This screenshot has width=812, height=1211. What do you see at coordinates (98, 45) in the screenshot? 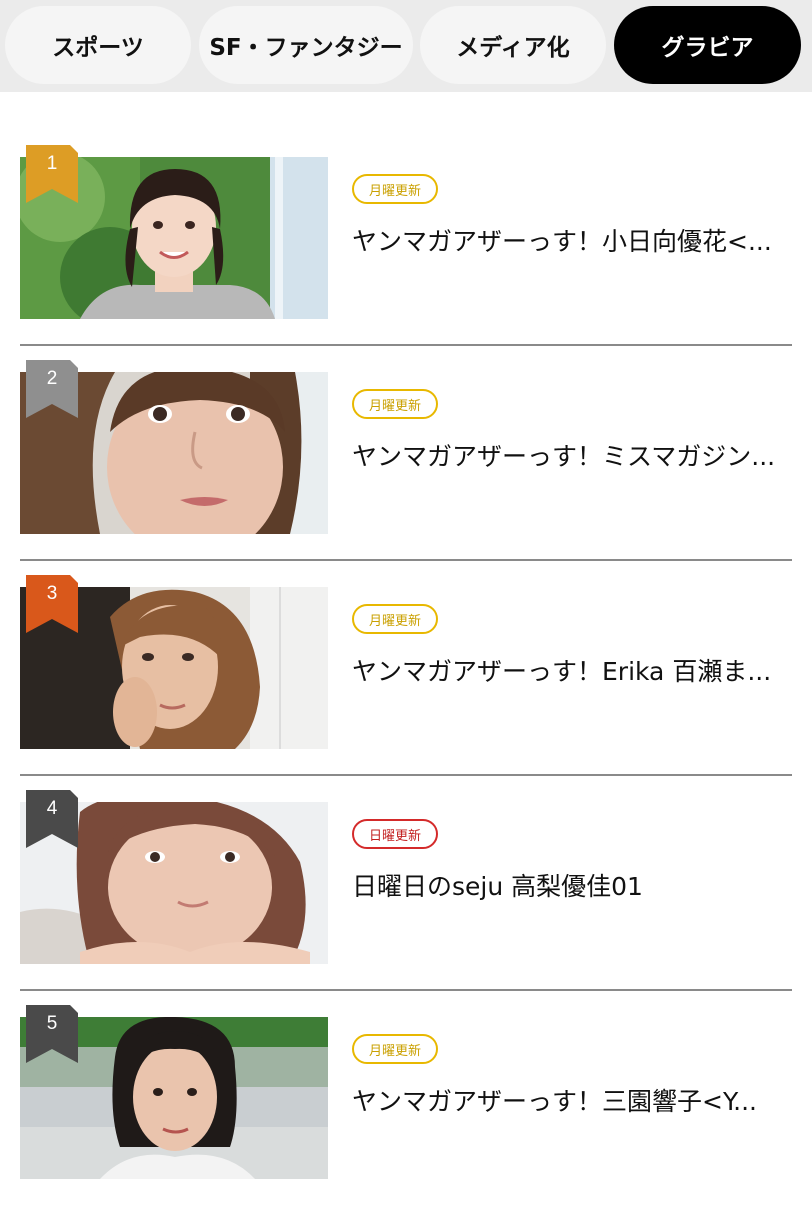
I see `tab-sports: スポーツ` at bounding box center [98, 45].